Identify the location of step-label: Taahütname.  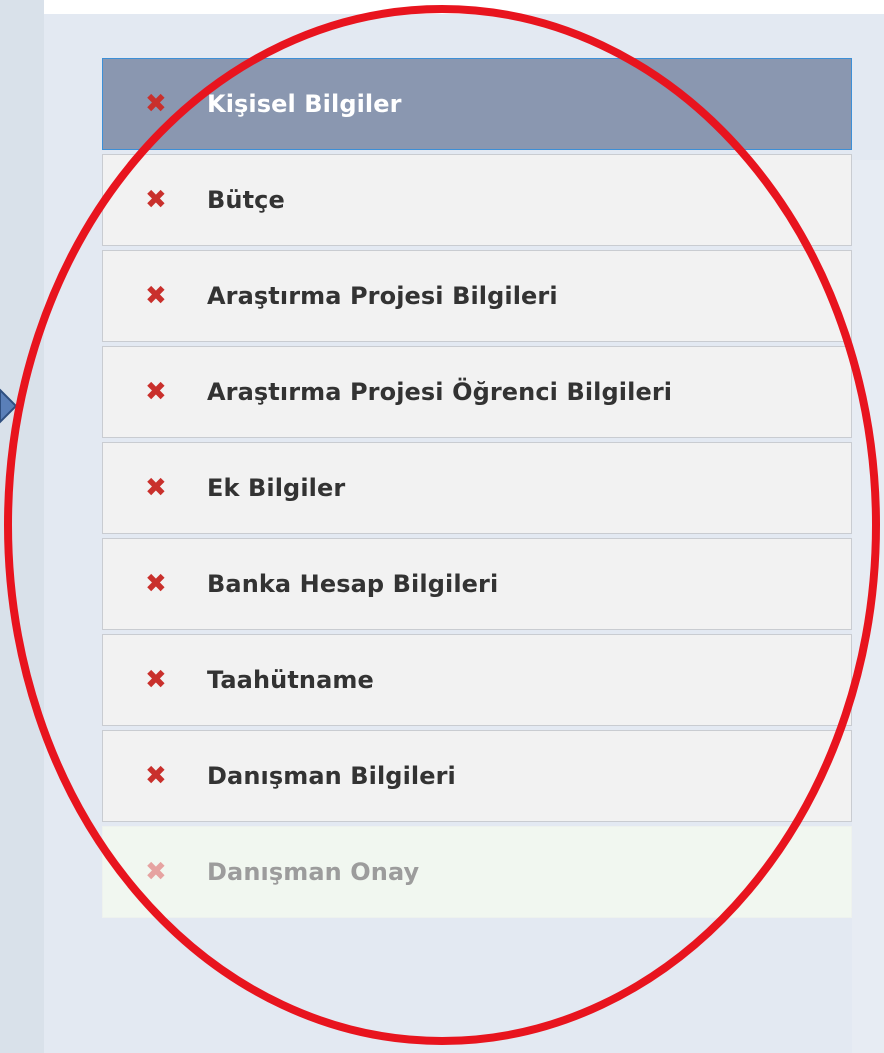
(290, 680).